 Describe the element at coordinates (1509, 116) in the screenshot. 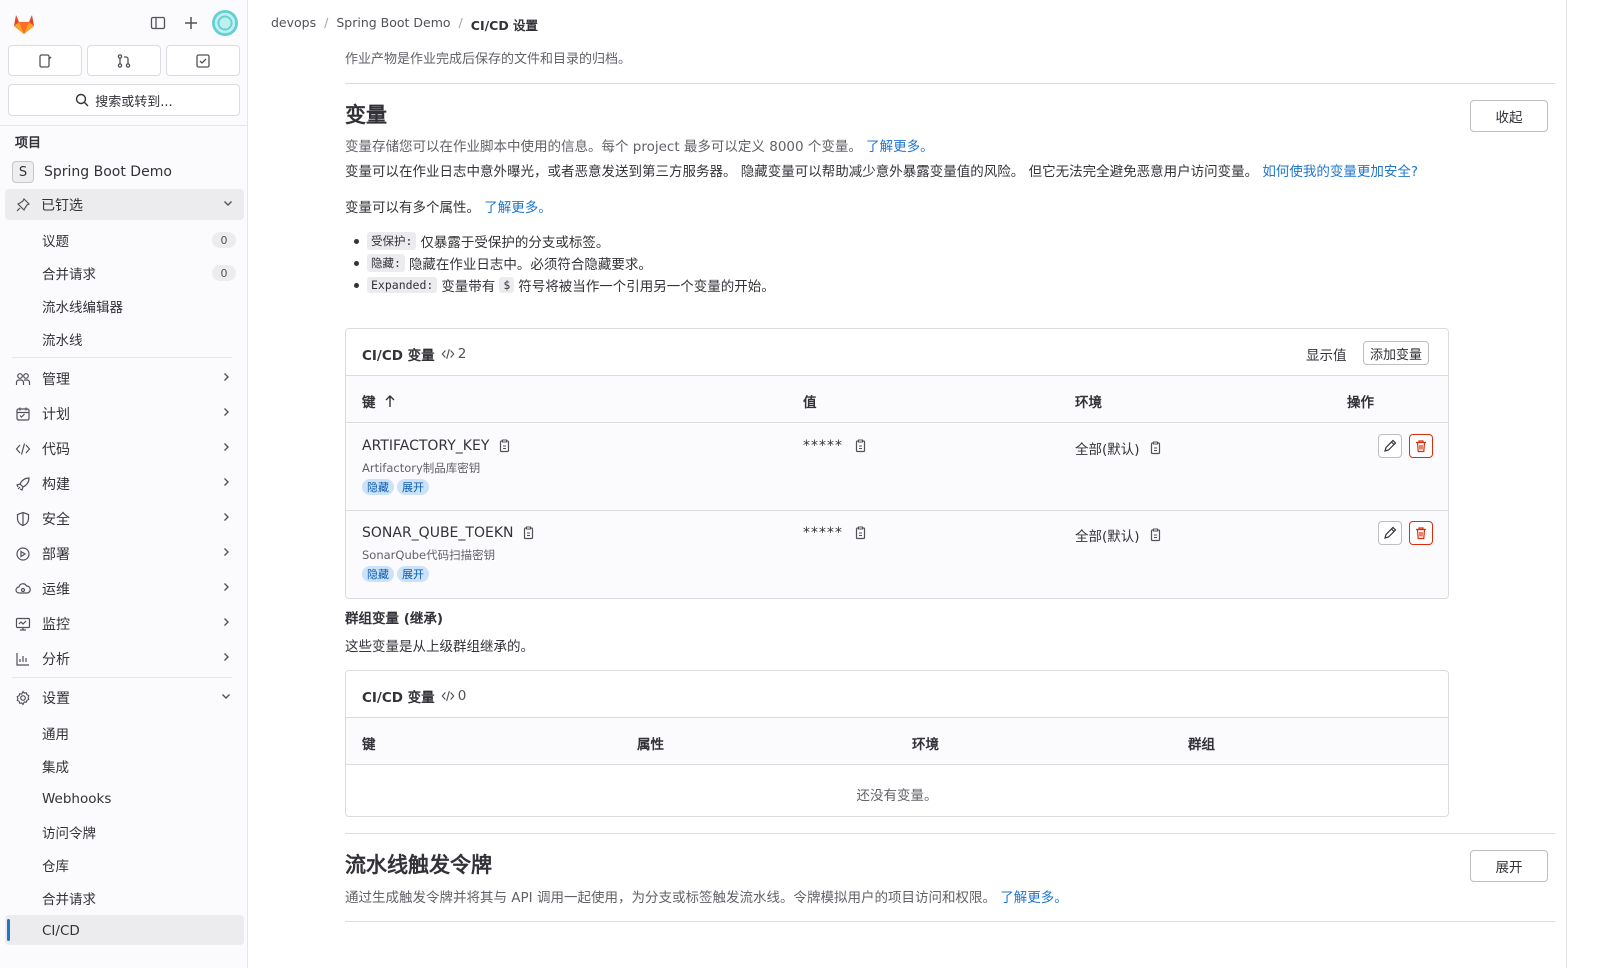

I see `collapse-button: 收起` at that location.